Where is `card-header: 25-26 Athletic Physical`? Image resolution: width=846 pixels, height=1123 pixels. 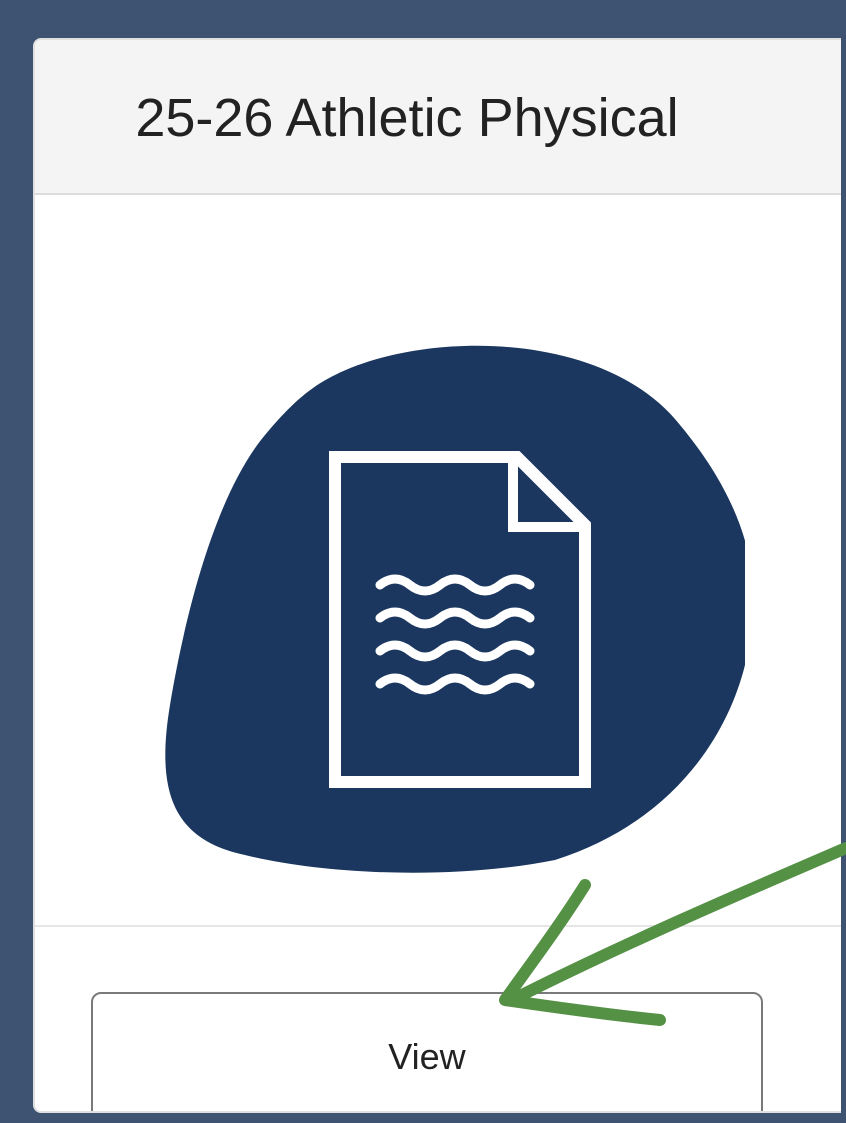
card-header: 25-26 Athletic Physical is located at coordinates (438, 117).